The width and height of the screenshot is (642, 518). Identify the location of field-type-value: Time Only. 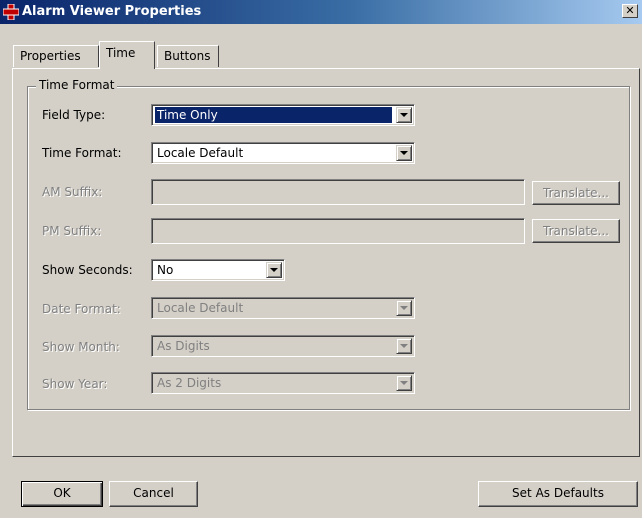
(273, 115).